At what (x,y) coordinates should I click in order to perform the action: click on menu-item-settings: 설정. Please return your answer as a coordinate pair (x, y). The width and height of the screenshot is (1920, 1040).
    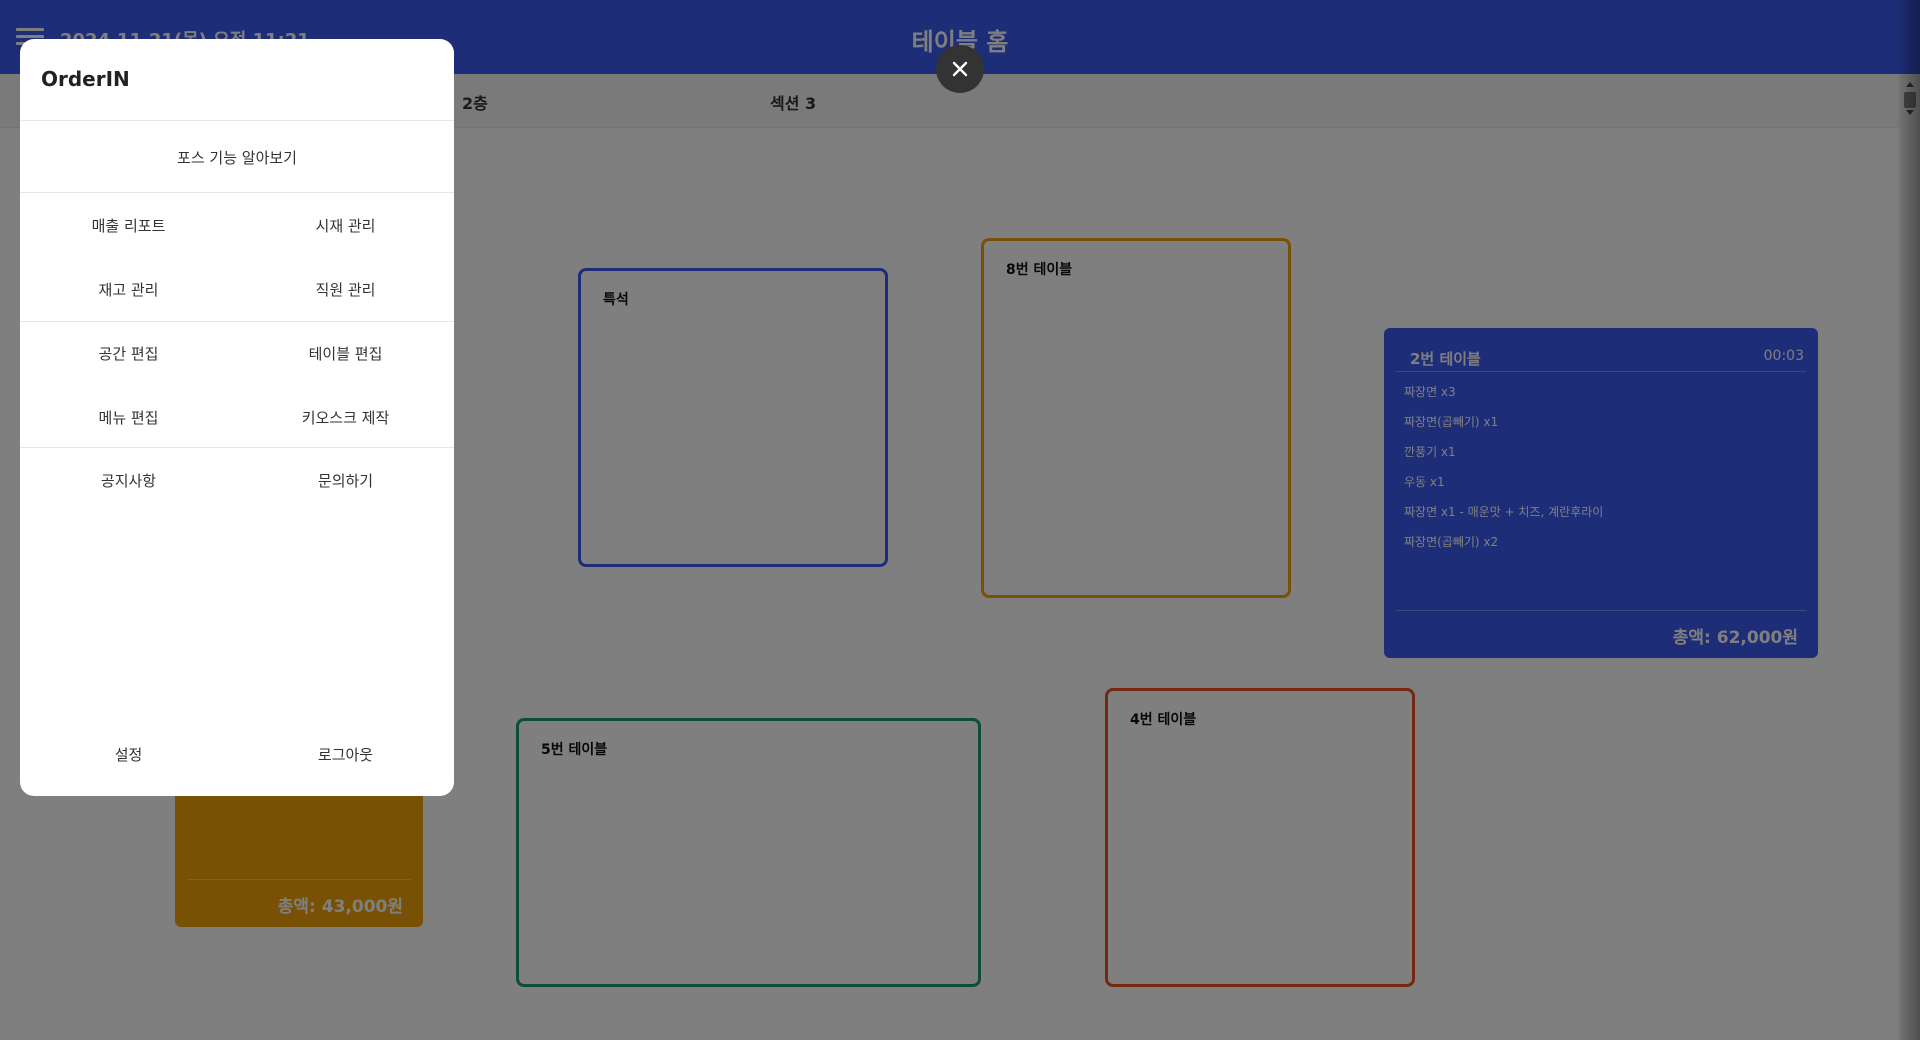
    Looking at the image, I should click on (128, 754).